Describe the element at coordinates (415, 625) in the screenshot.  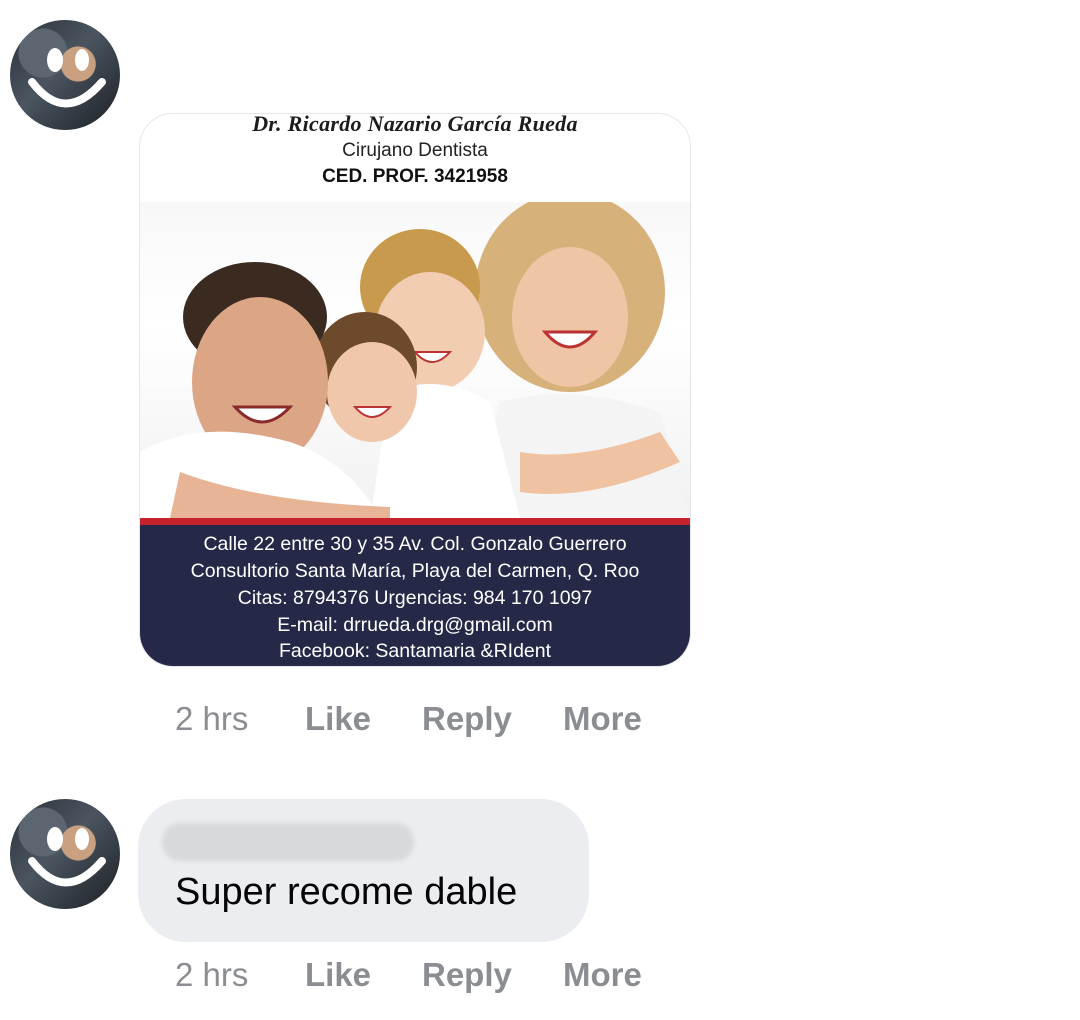
I see `ad-email: E-mail: drrueda.drg@gmail.com` at that location.